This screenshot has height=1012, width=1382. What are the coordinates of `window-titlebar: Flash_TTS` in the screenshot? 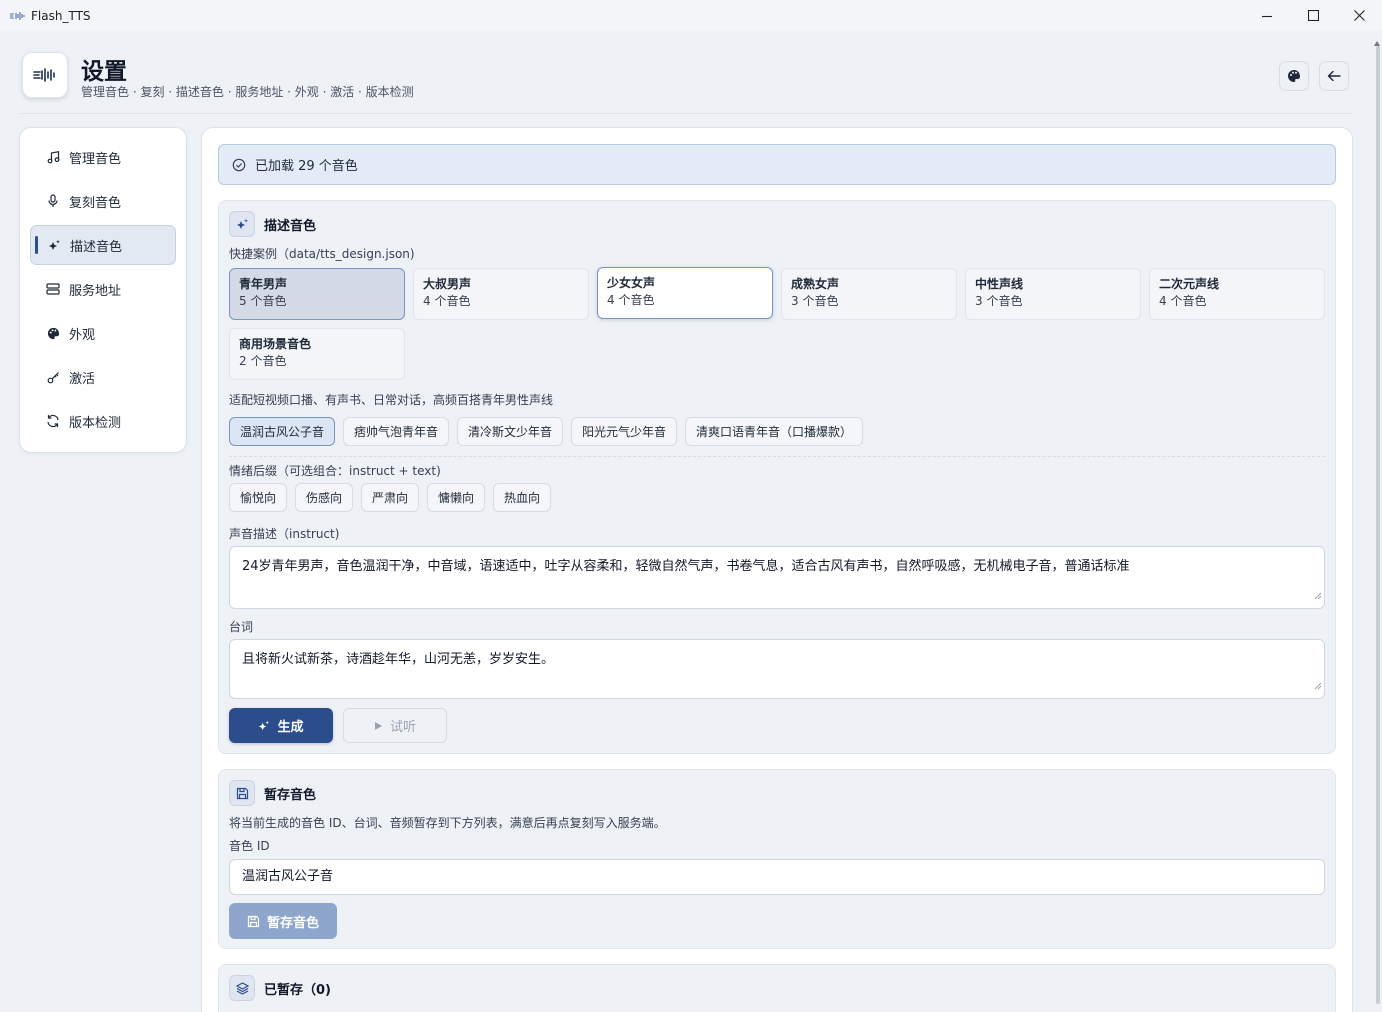 It's located at (691, 15).